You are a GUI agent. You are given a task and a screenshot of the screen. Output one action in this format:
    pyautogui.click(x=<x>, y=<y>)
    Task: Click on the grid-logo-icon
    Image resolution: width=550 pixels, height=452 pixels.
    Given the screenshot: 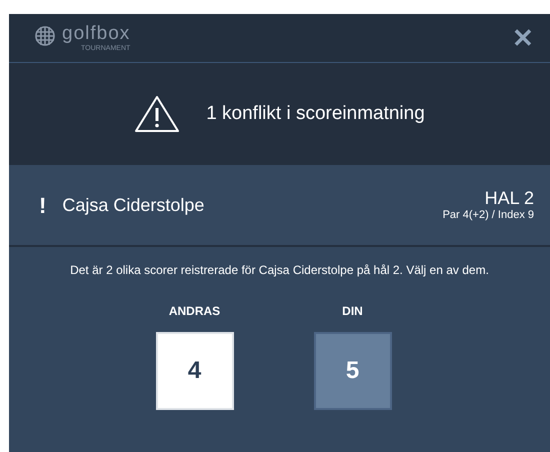 What is the action you would take?
    pyautogui.click(x=45, y=36)
    